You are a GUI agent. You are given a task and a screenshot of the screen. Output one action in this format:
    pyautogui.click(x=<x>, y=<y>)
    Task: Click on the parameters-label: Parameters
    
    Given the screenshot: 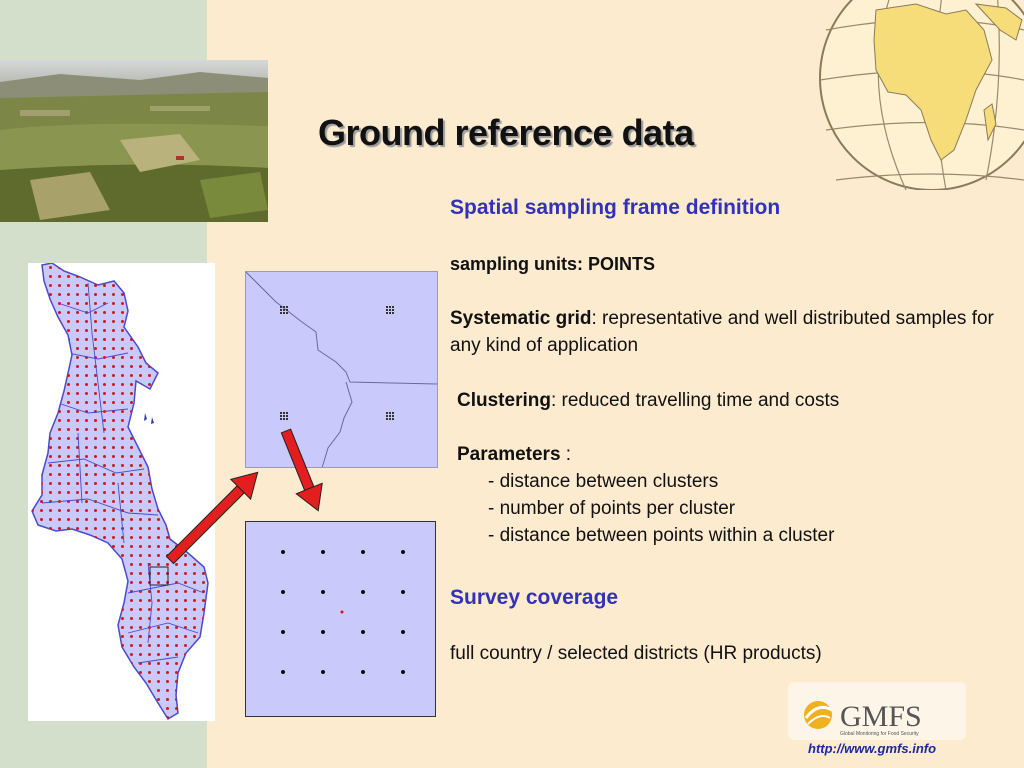 What is the action you would take?
    pyautogui.click(x=509, y=454)
    